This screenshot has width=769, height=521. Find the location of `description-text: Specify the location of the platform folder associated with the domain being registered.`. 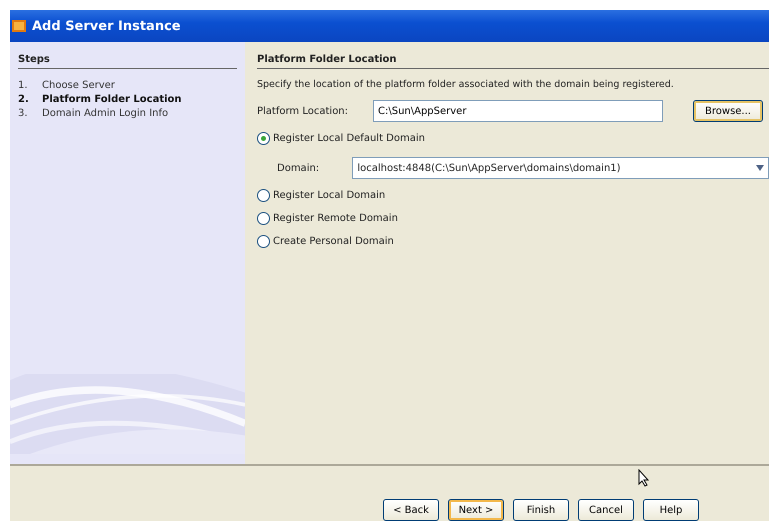

description-text: Specify the location of the platform folder associated with the domain being registered. is located at coordinates (466, 84).